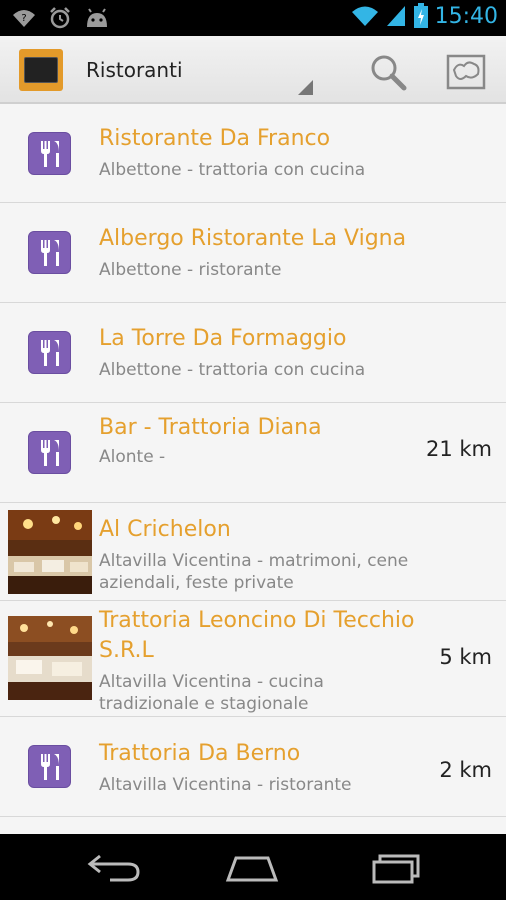  I want to click on item-subtitle: Altavilla Vicentina - ristorante, so click(225, 785).